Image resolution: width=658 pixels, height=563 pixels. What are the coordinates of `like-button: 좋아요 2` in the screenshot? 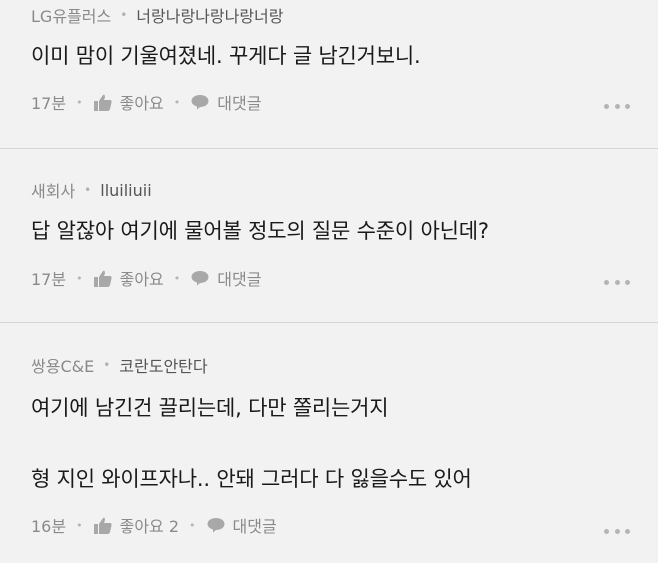 It's located at (136, 525).